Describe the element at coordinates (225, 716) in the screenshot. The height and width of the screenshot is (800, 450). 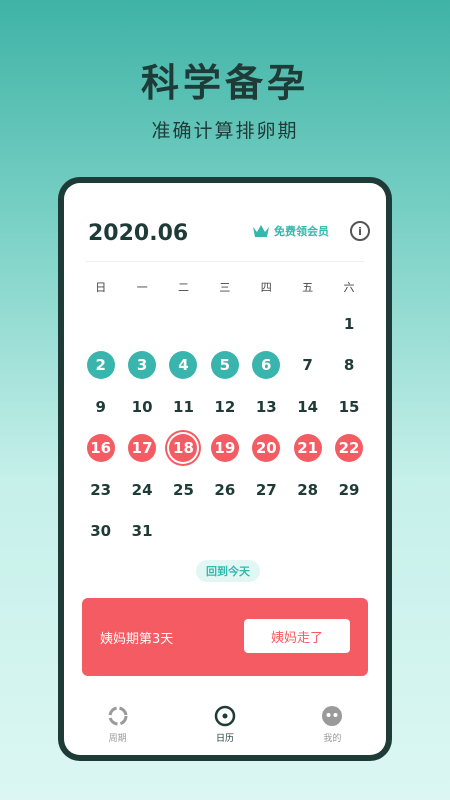
I see `calendar-dot-icon` at that location.